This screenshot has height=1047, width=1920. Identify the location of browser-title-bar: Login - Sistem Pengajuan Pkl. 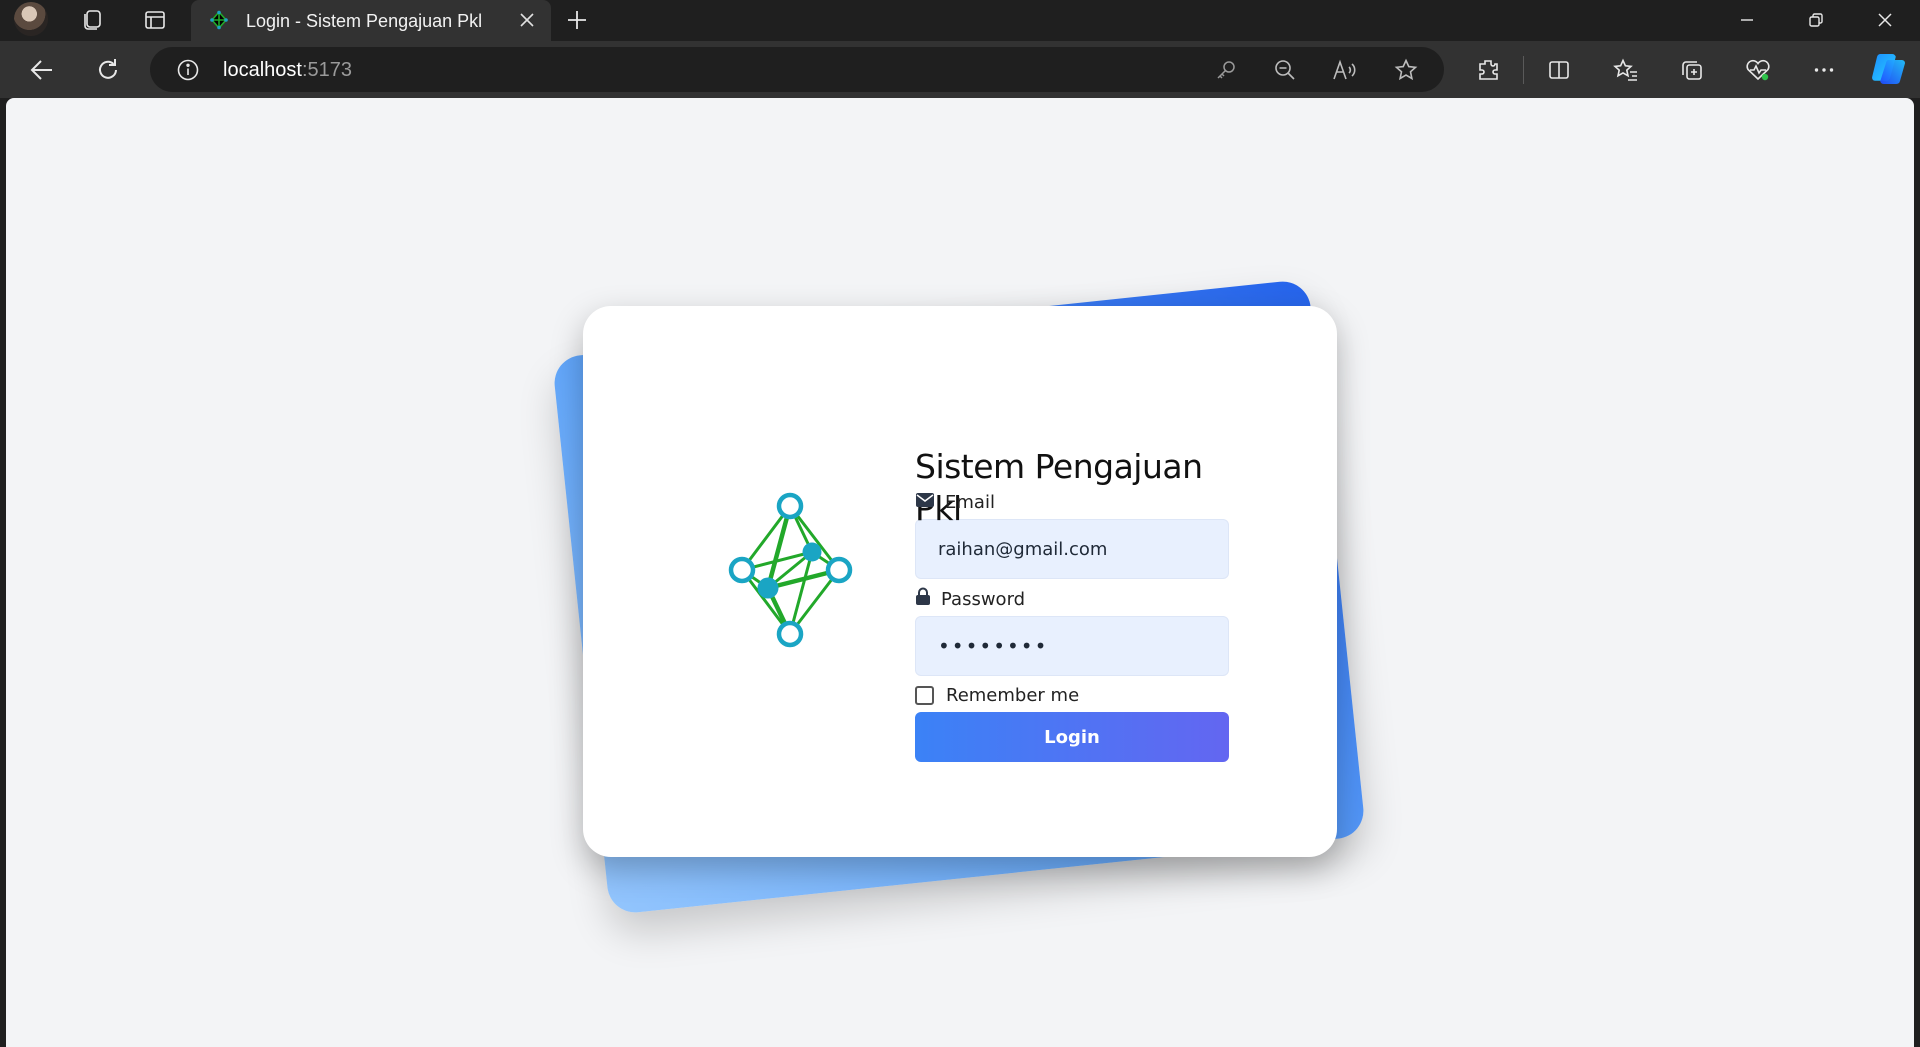
(960, 20).